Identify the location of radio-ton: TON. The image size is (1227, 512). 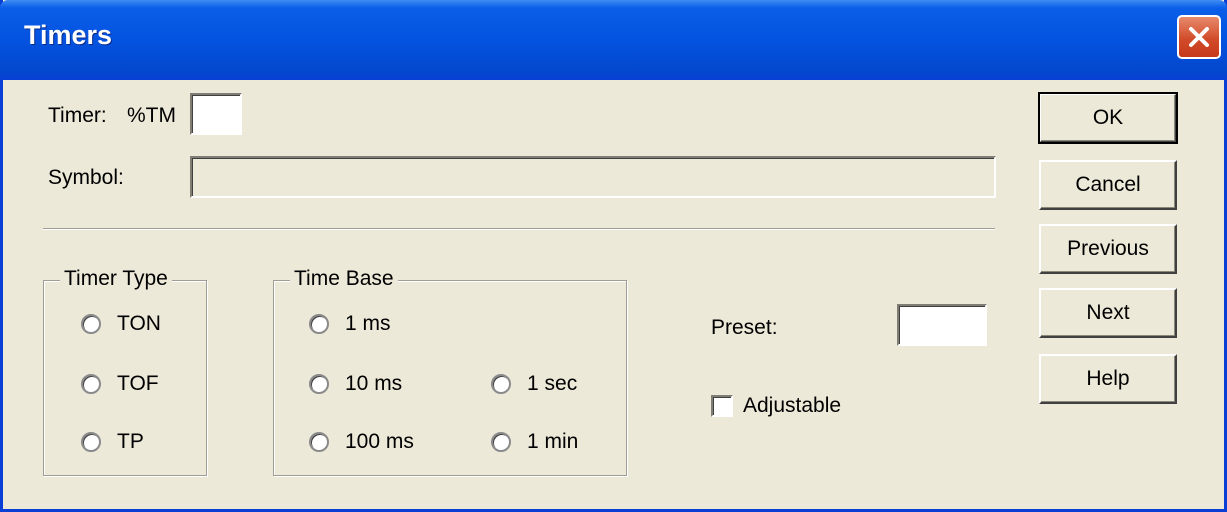
(121, 324).